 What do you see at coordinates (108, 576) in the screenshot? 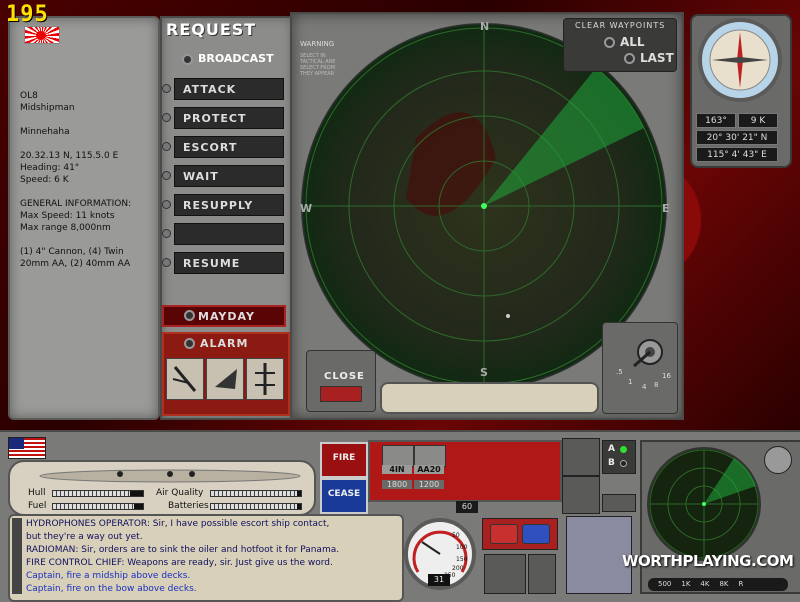
I see `log-line: Captain, fire a midship above decks.` at bounding box center [108, 576].